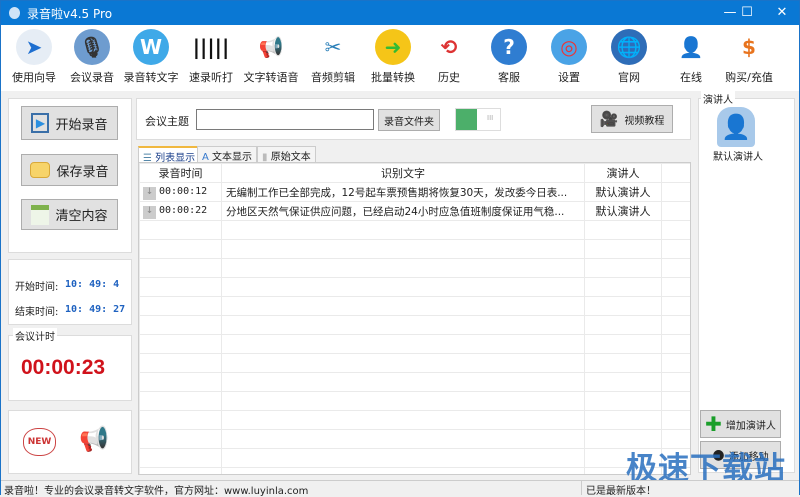 The width and height of the screenshot is (800, 497). What do you see at coordinates (623, 173) in the screenshot?
I see `column-header-speaker: 演讲人` at bounding box center [623, 173].